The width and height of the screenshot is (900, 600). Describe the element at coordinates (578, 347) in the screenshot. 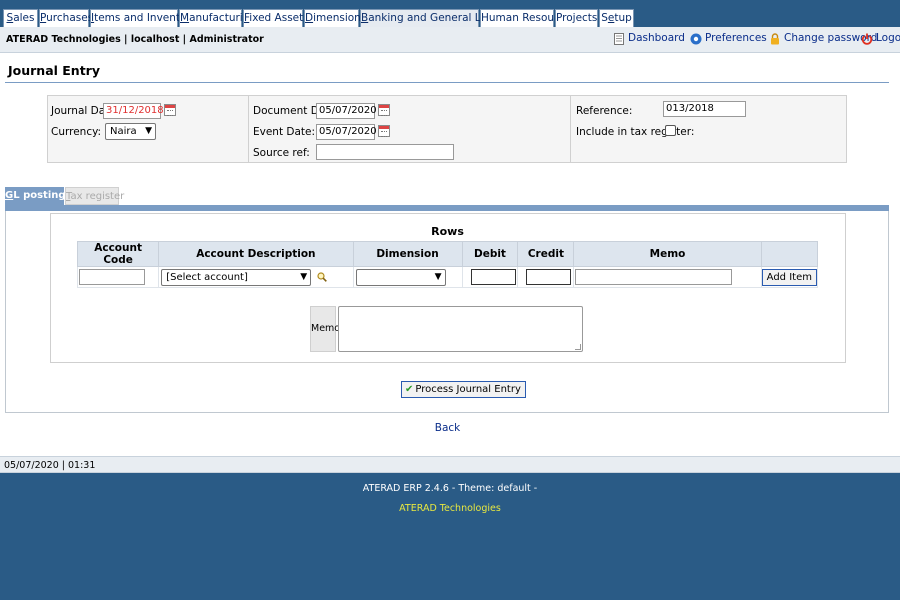

I see `resize-grip-icon` at that location.